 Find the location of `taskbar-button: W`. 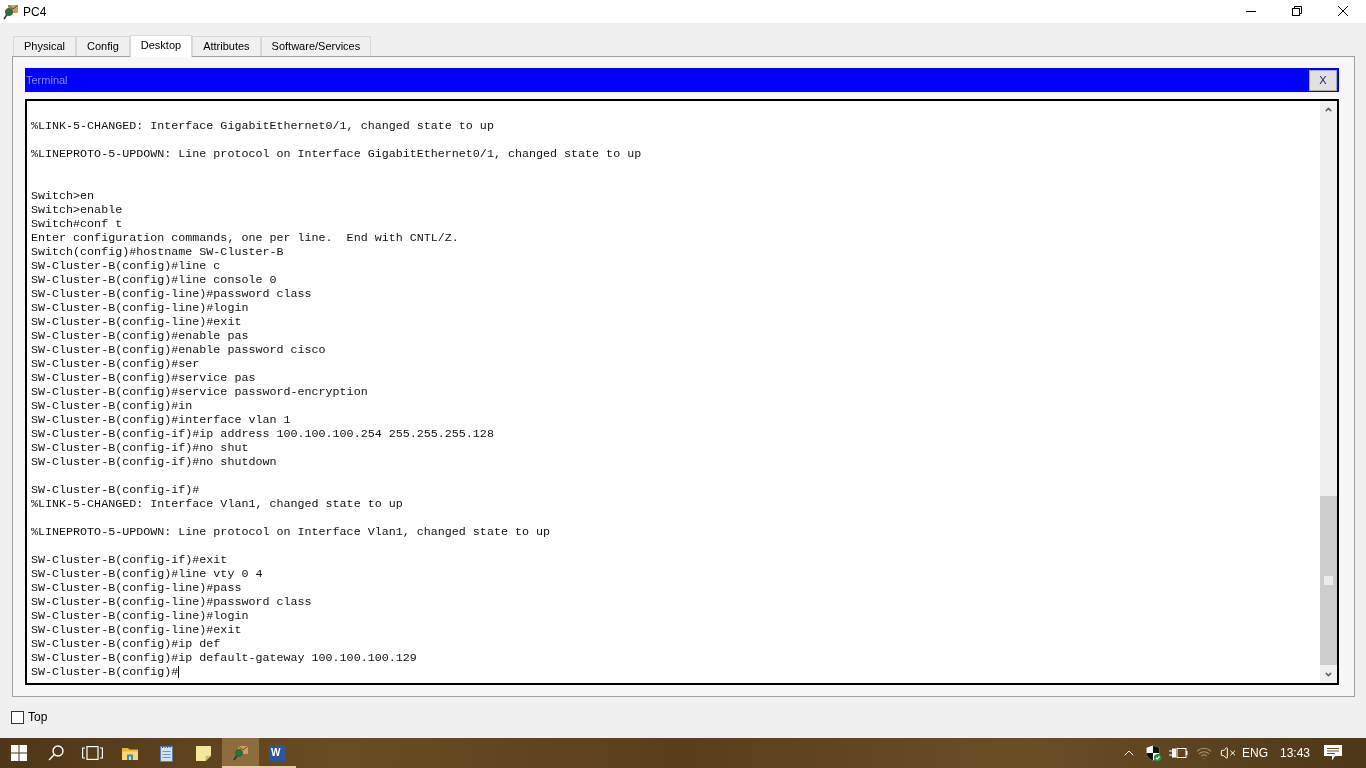

taskbar-button: W is located at coordinates (277, 753).